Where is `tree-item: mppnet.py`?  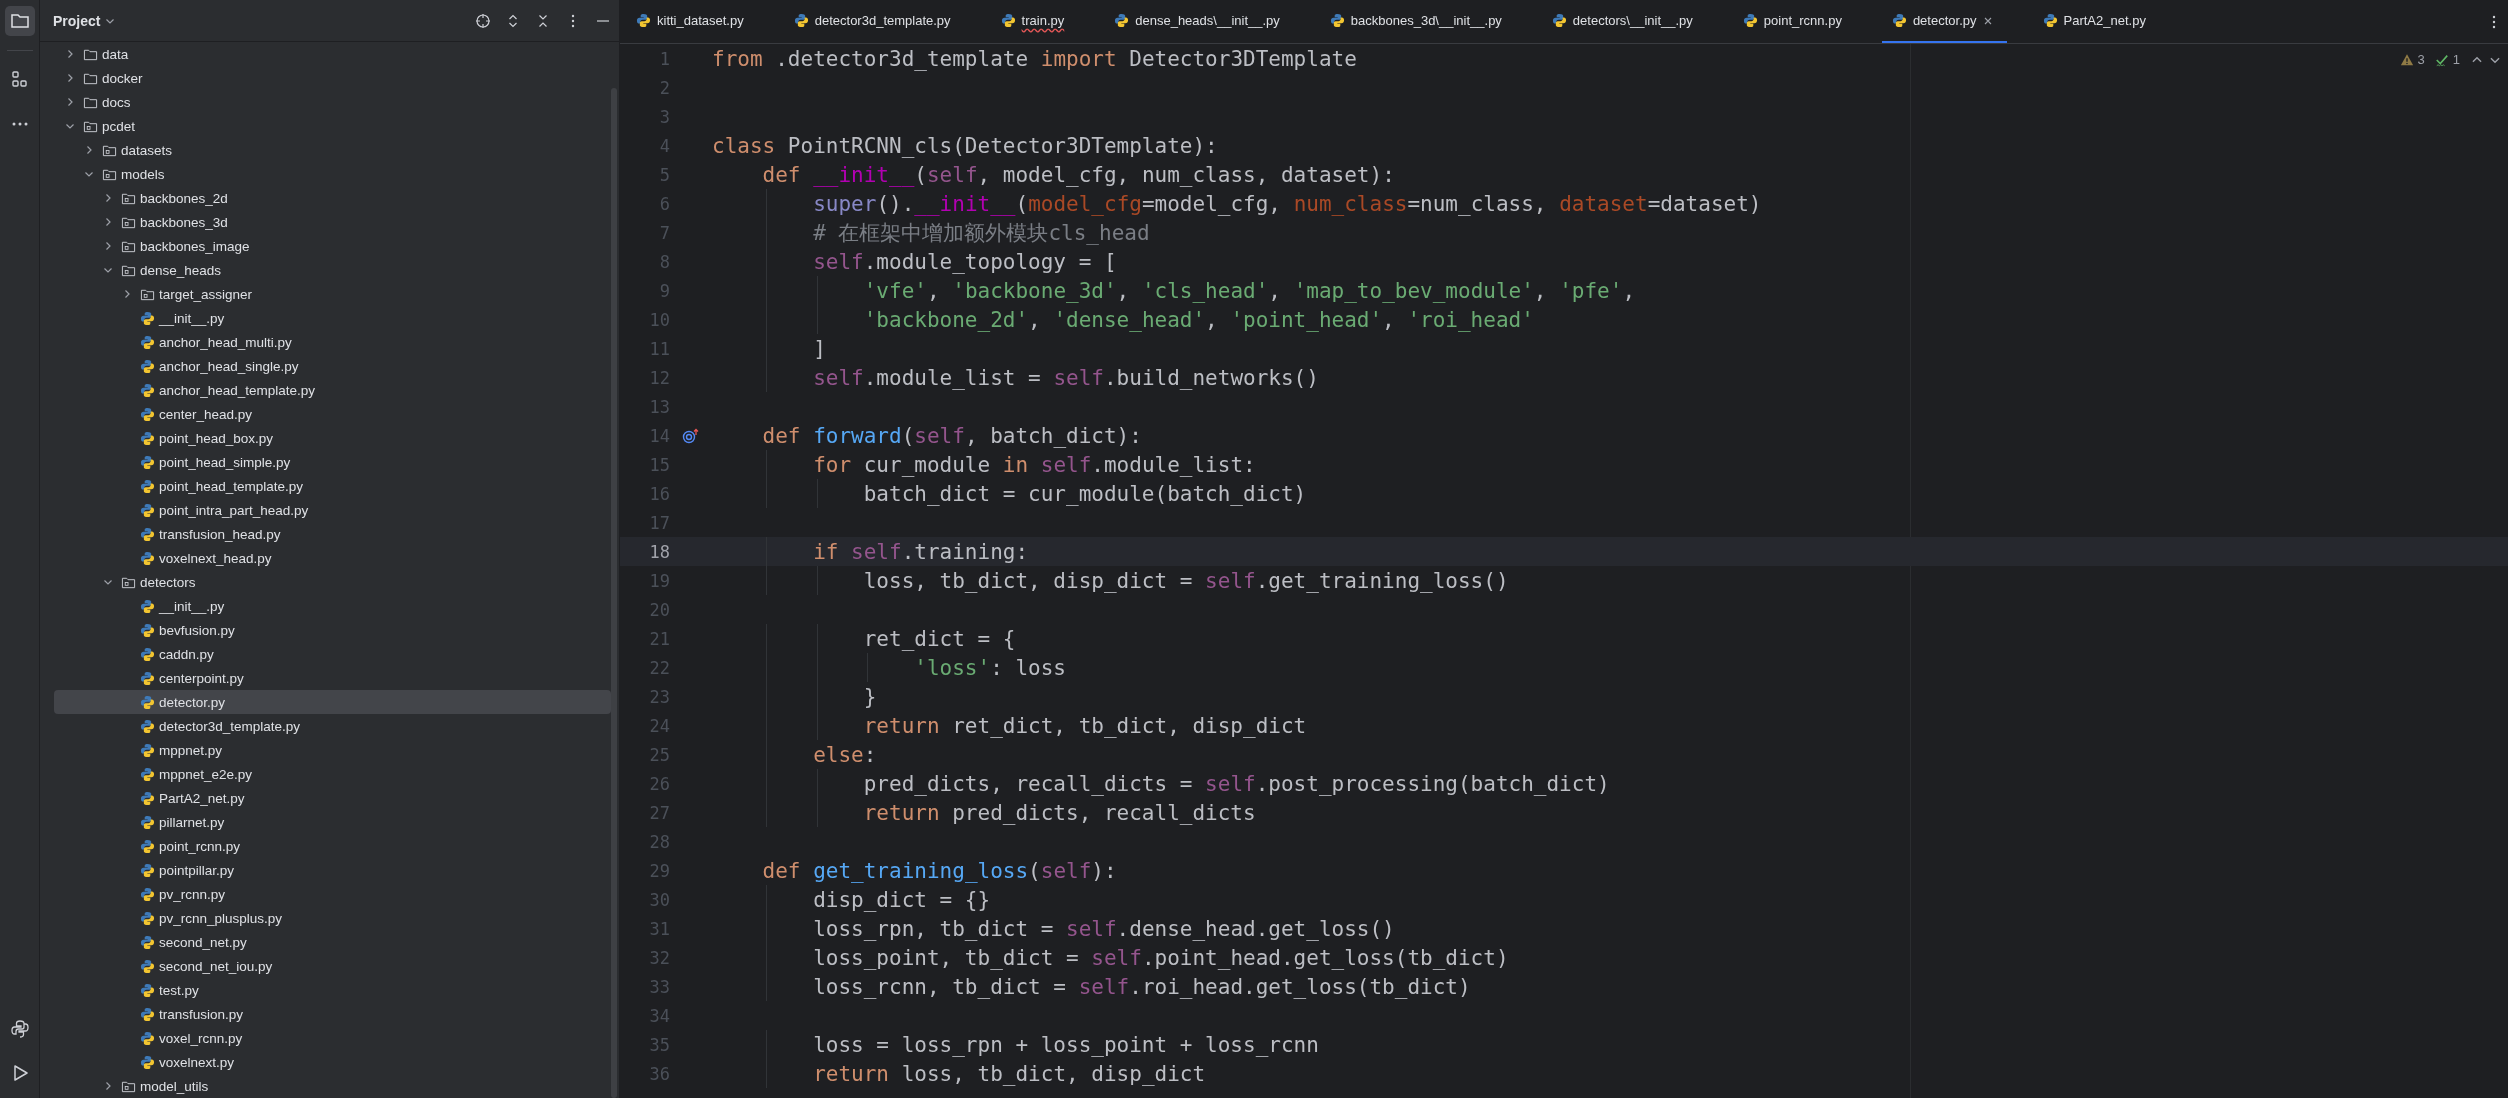 tree-item: mppnet.py is located at coordinates (332, 750).